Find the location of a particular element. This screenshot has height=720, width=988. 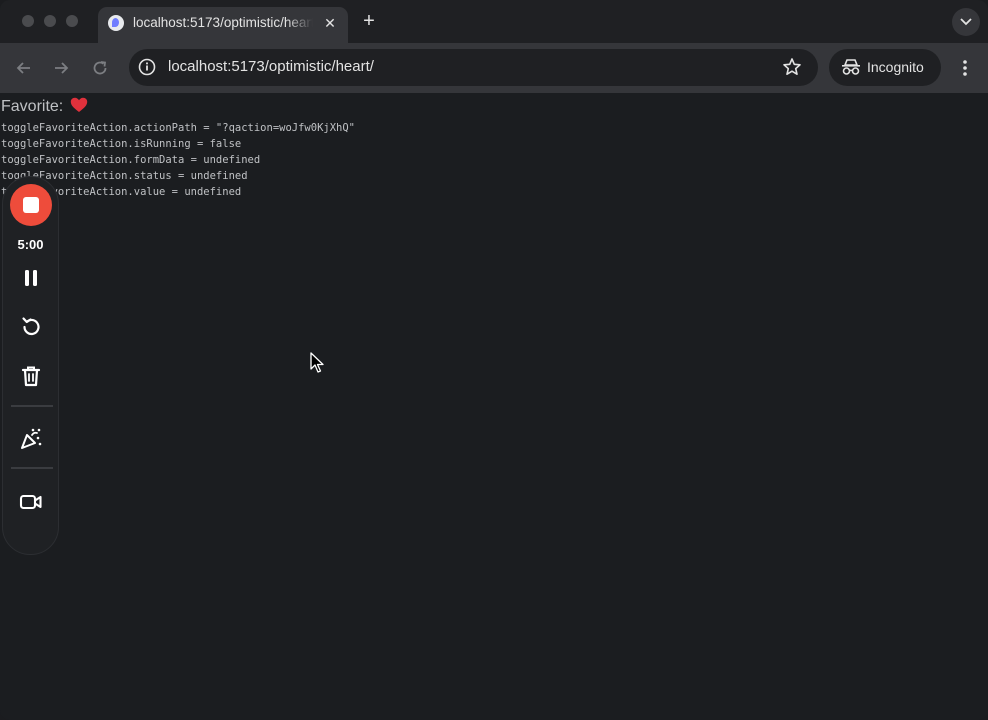

menu-button is located at coordinates (965, 68).